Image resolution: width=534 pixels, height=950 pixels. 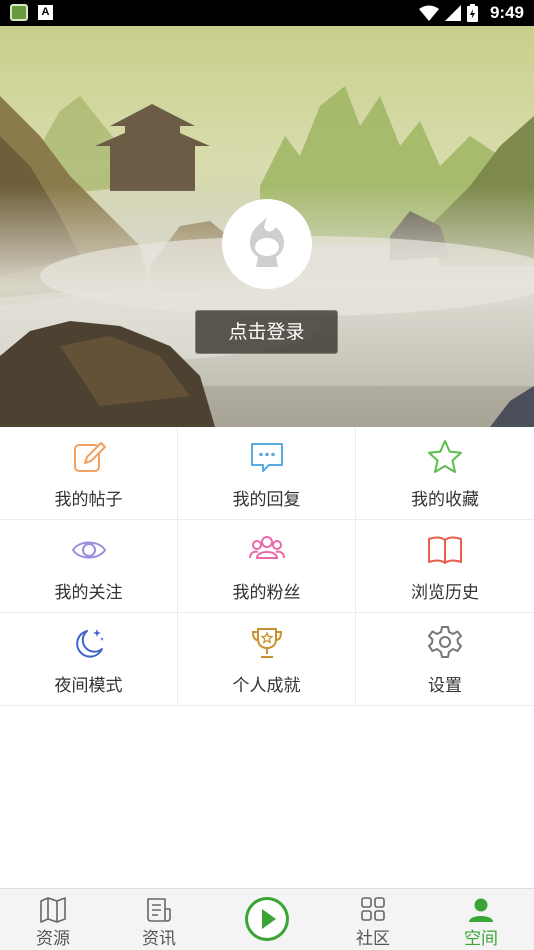 What do you see at coordinates (88, 500) in the screenshot?
I see `menu-item-label: 我的帖子` at bounding box center [88, 500].